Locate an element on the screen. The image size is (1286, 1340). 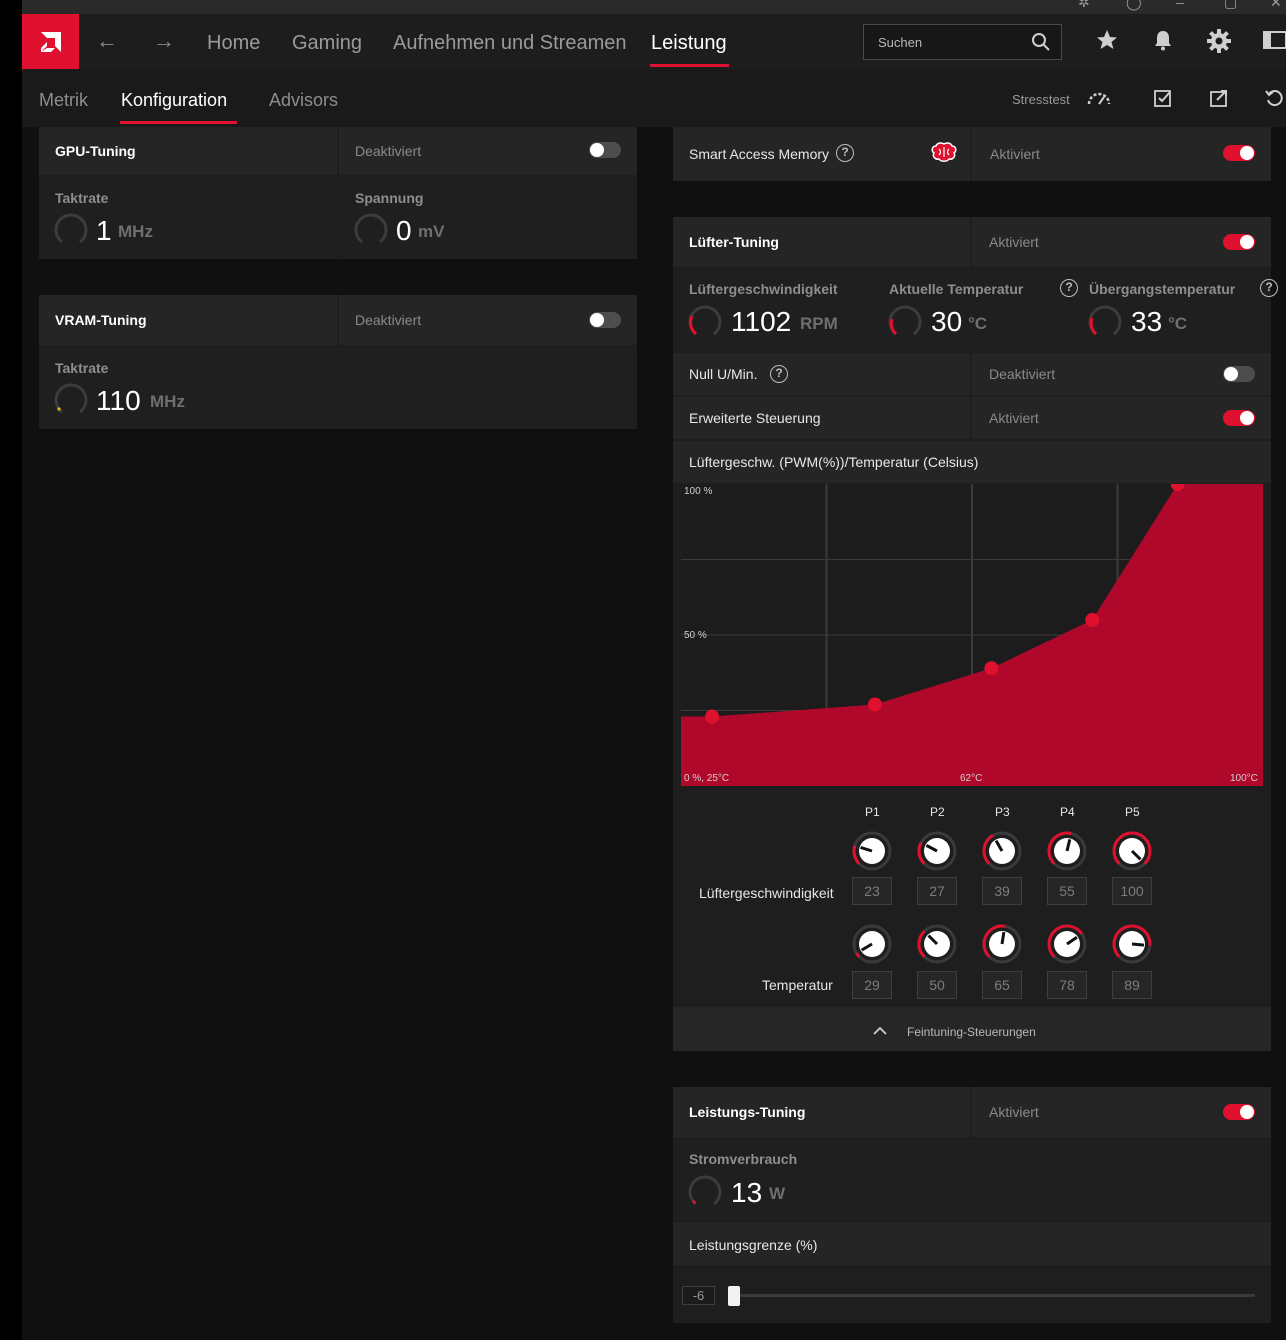
chart-y-mid-label: 50 % is located at coordinates (695, 635).